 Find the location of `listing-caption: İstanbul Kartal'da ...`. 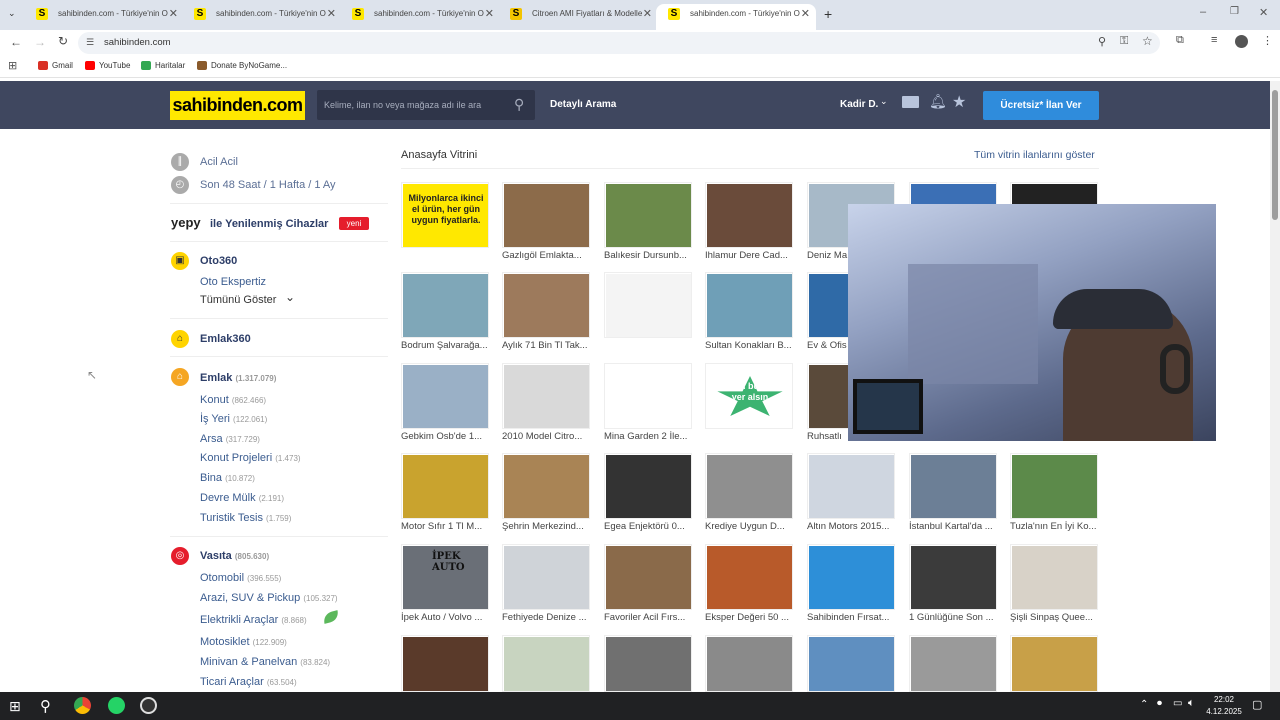

listing-caption: İstanbul Kartal'da ... is located at coordinates (955, 527).